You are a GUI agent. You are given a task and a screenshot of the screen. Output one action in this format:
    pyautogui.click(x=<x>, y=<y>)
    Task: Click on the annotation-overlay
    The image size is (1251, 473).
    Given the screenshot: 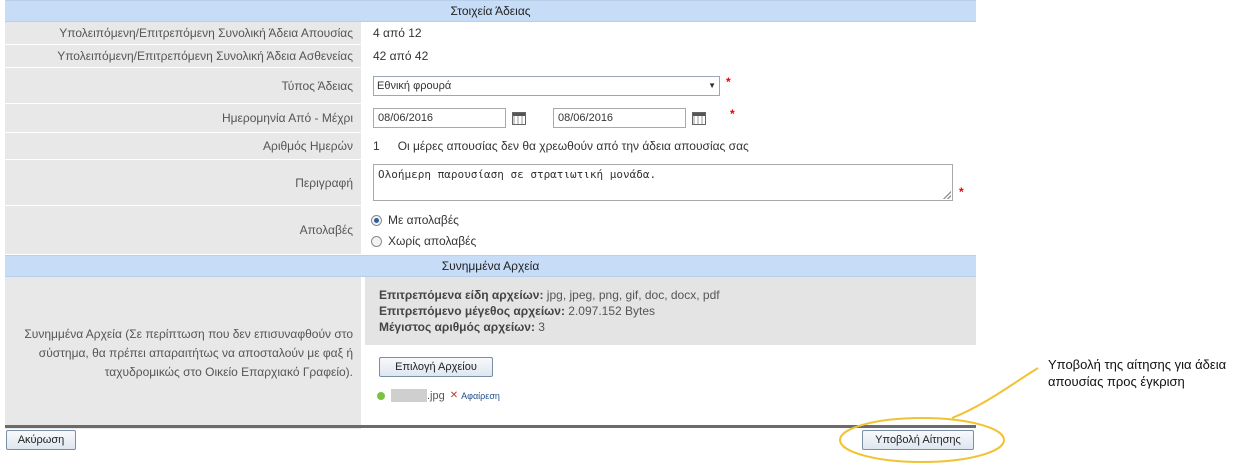 What is the action you would take?
    pyautogui.click(x=939, y=415)
    